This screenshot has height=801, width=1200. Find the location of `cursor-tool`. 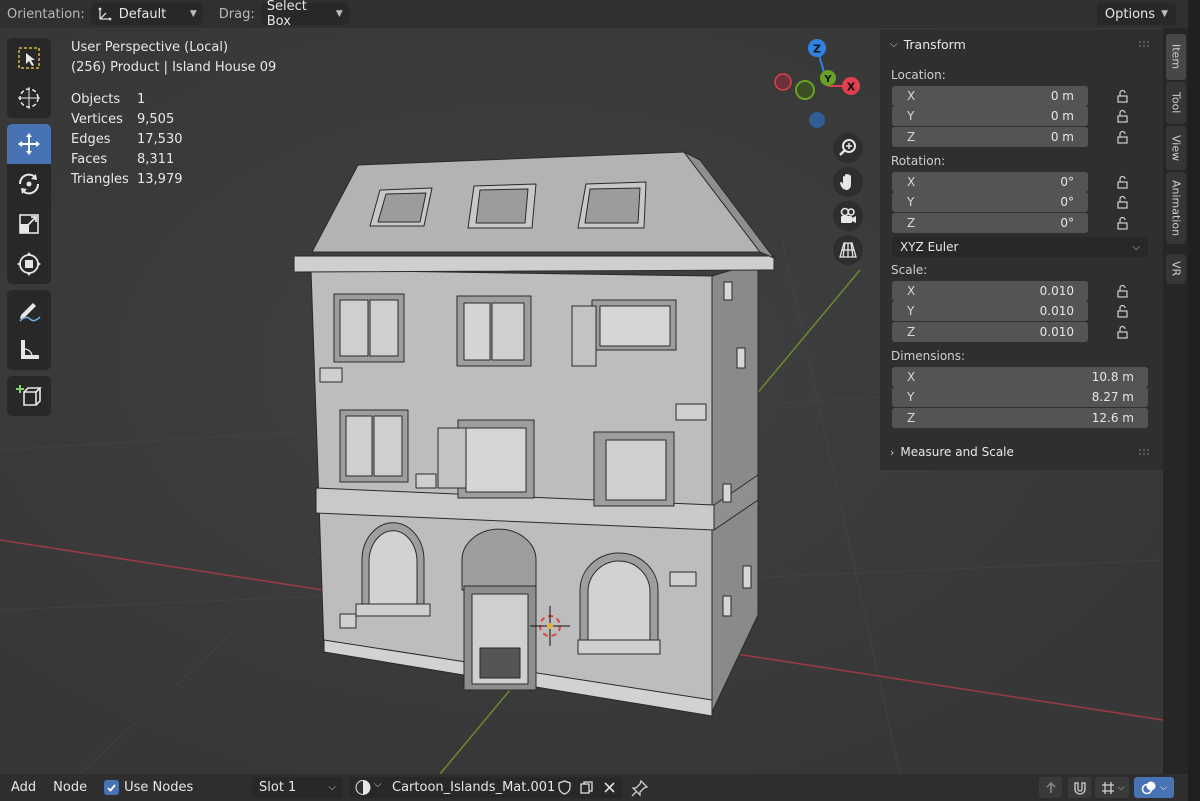

cursor-tool is located at coordinates (29, 98).